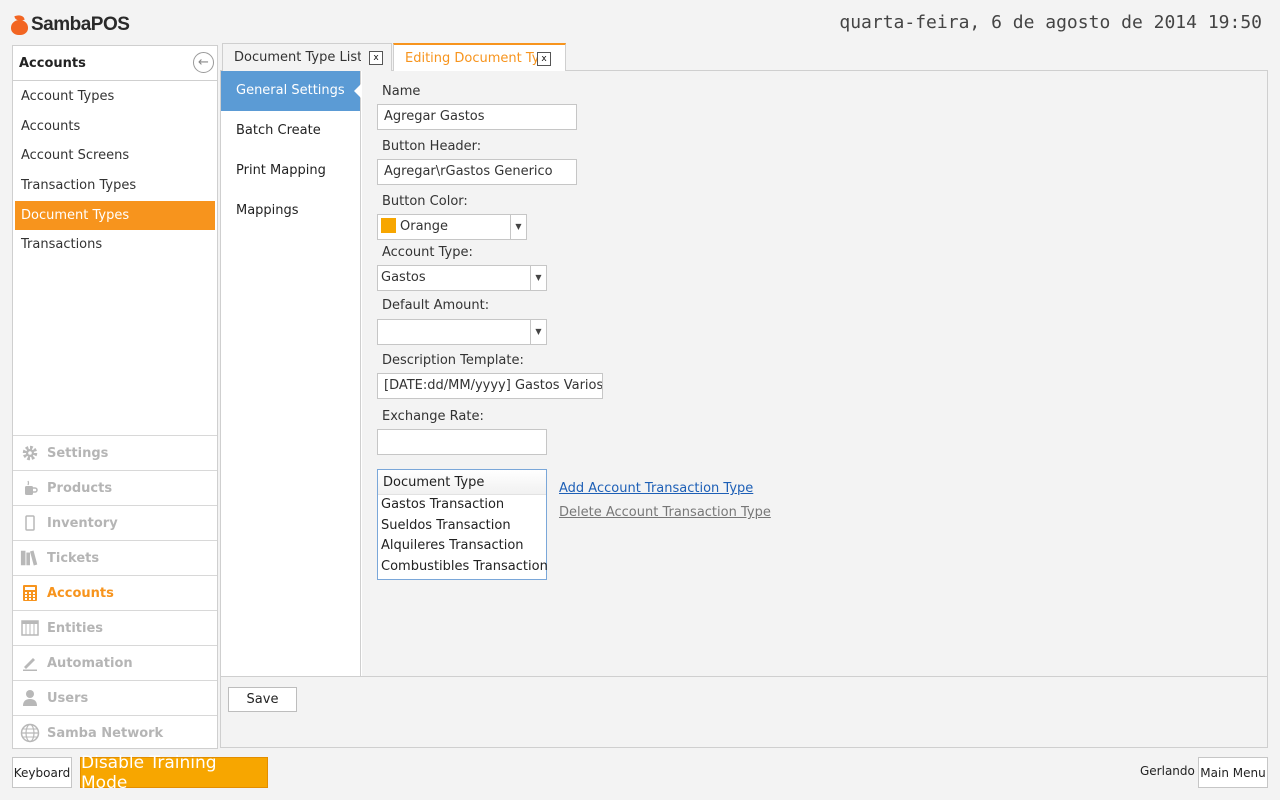 This screenshot has height=800, width=1280. Describe the element at coordinates (105, 733) in the screenshot. I see `nav-label: Samba Network` at that location.